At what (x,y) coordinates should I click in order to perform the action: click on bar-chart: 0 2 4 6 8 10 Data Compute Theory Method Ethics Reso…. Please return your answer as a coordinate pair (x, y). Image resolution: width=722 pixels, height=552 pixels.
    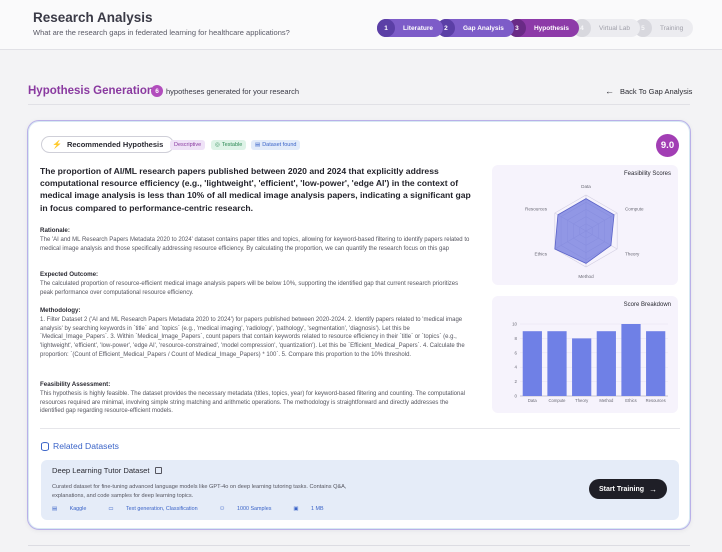
    Looking at the image, I should click on (590, 362).